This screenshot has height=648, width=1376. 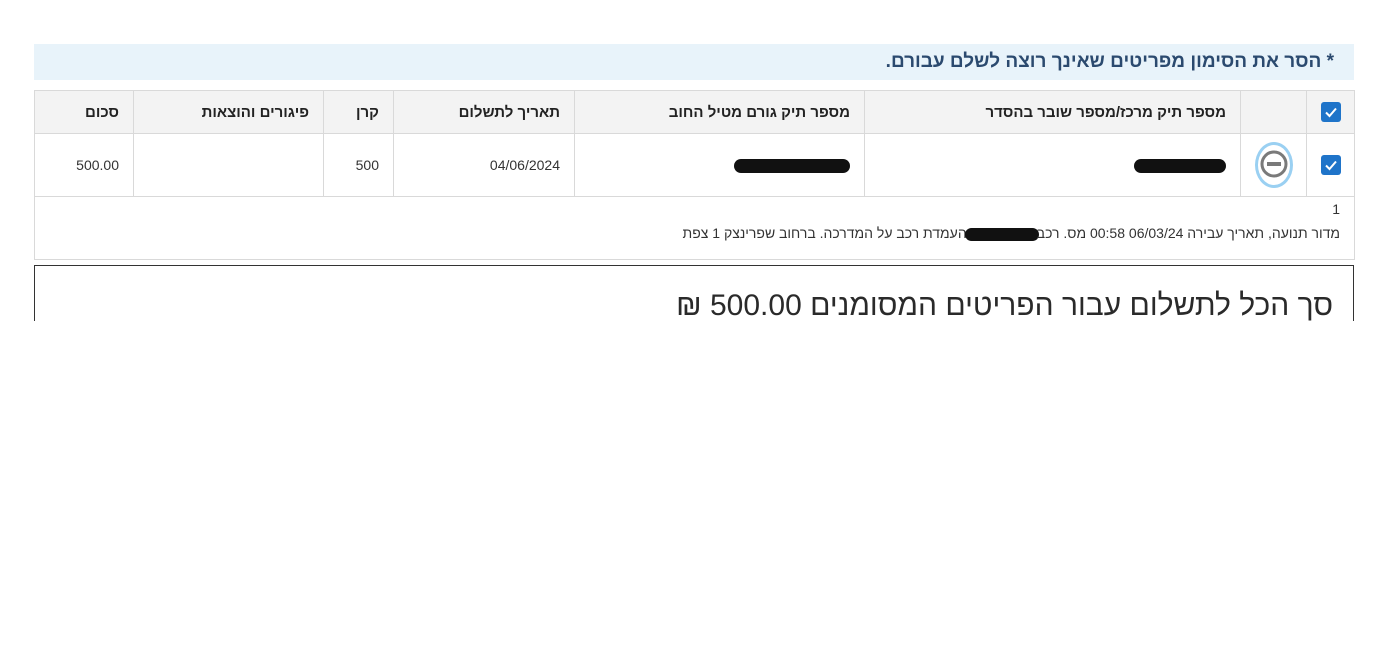 I want to click on redacted-vehicle-number, so click(x=1001, y=234).